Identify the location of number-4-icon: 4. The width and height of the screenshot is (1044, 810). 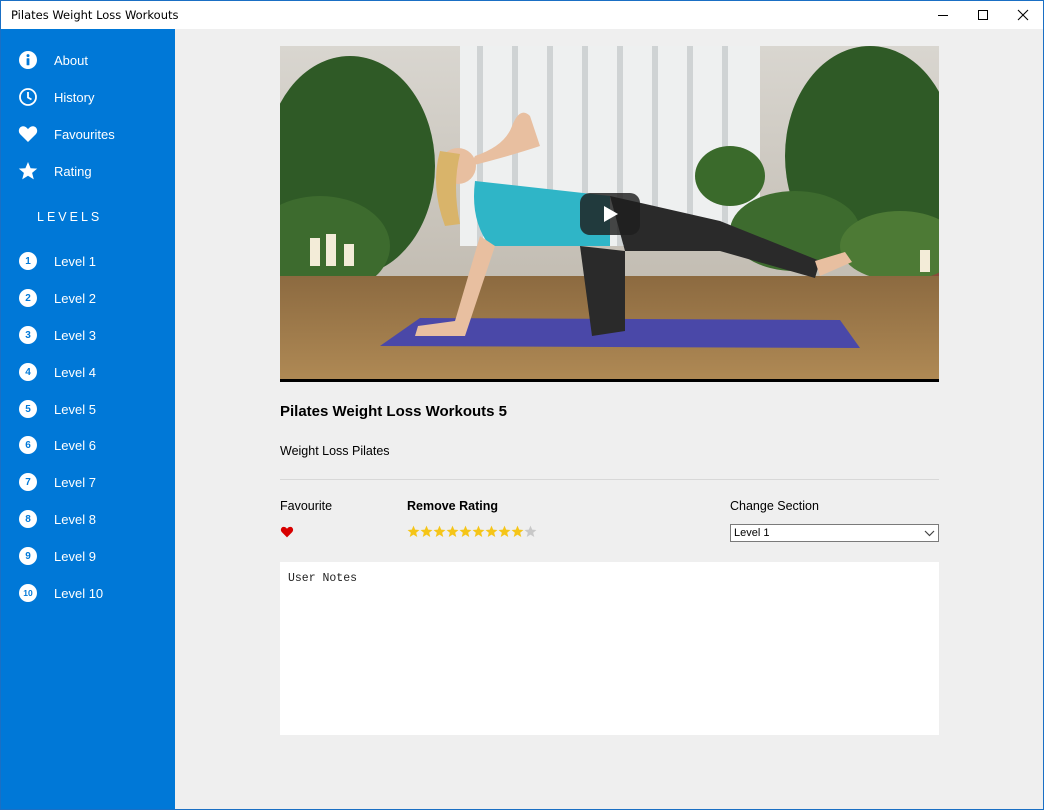
(28, 372).